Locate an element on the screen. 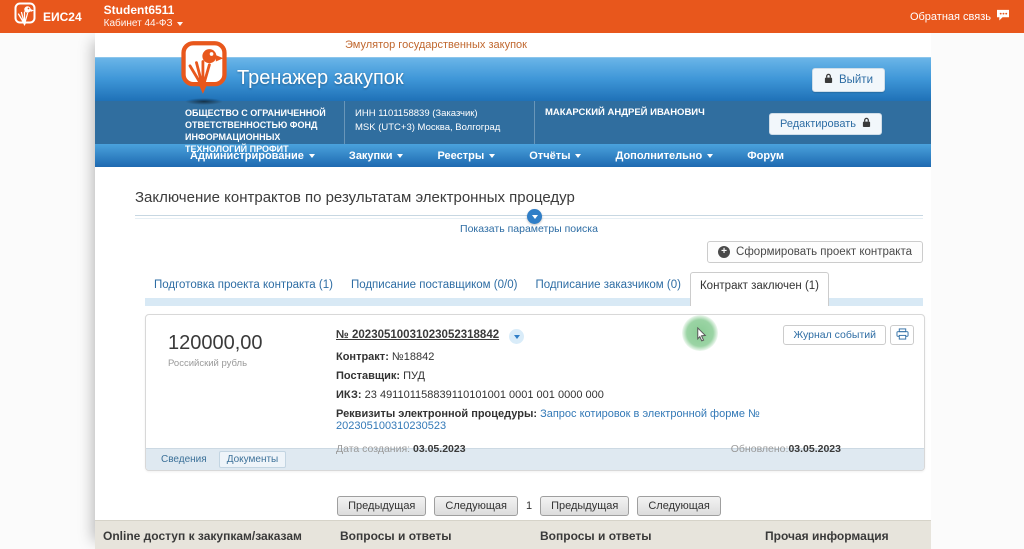 The width and height of the screenshot is (1024, 549). create-contract-button: + Сформировать проект контракта is located at coordinates (815, 252).